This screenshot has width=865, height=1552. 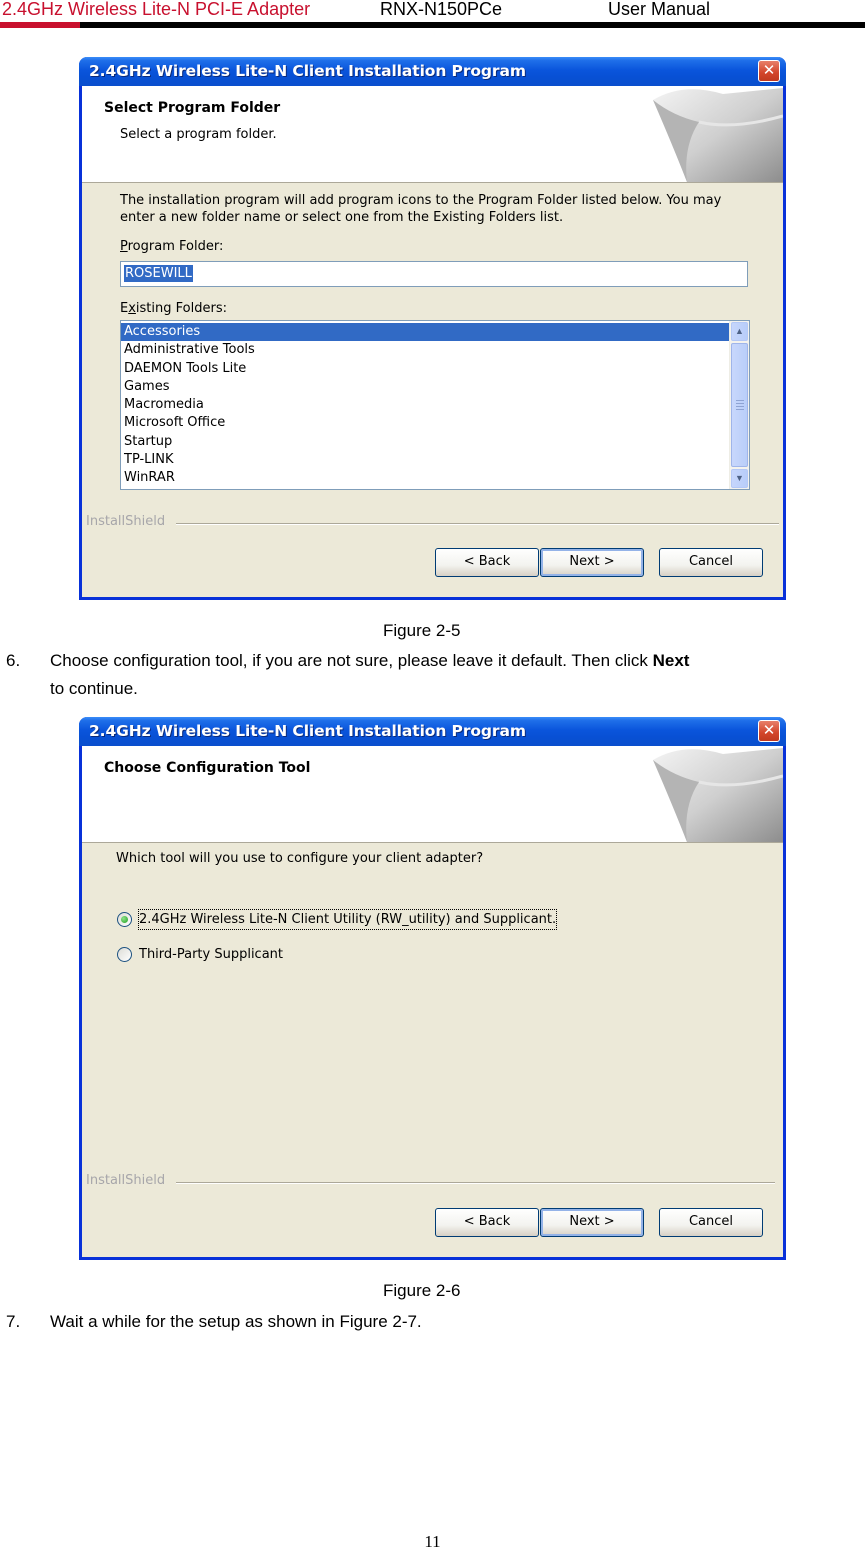 I want to click on header-model: RNX-N150PCe, so click(x=441, y=9).